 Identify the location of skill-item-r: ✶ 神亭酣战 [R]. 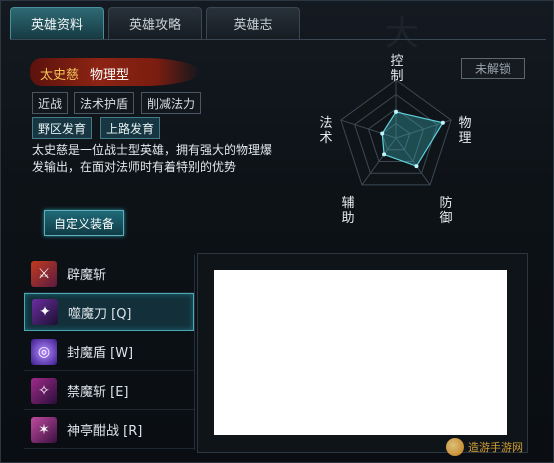
(109, 430).